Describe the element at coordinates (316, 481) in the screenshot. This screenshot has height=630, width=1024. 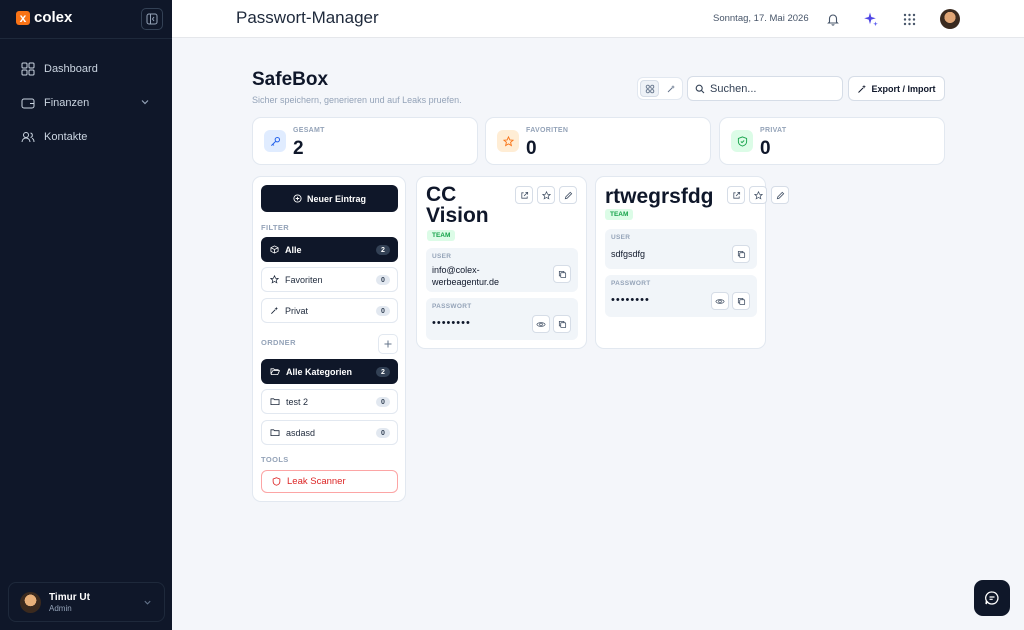
I see `leak-scanner-label: Leak Scanner` at that location.